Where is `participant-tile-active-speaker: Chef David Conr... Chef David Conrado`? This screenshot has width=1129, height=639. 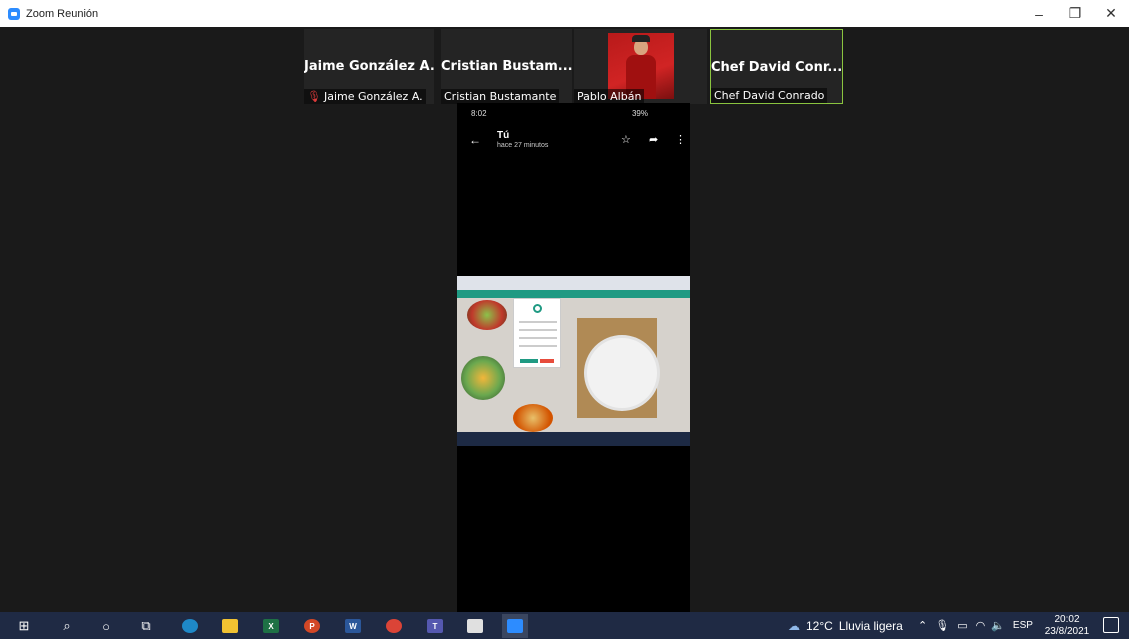 participant-tile-active-speaker: Chef David Conr... Chef David Conrado is located at coordinates (776, 66).